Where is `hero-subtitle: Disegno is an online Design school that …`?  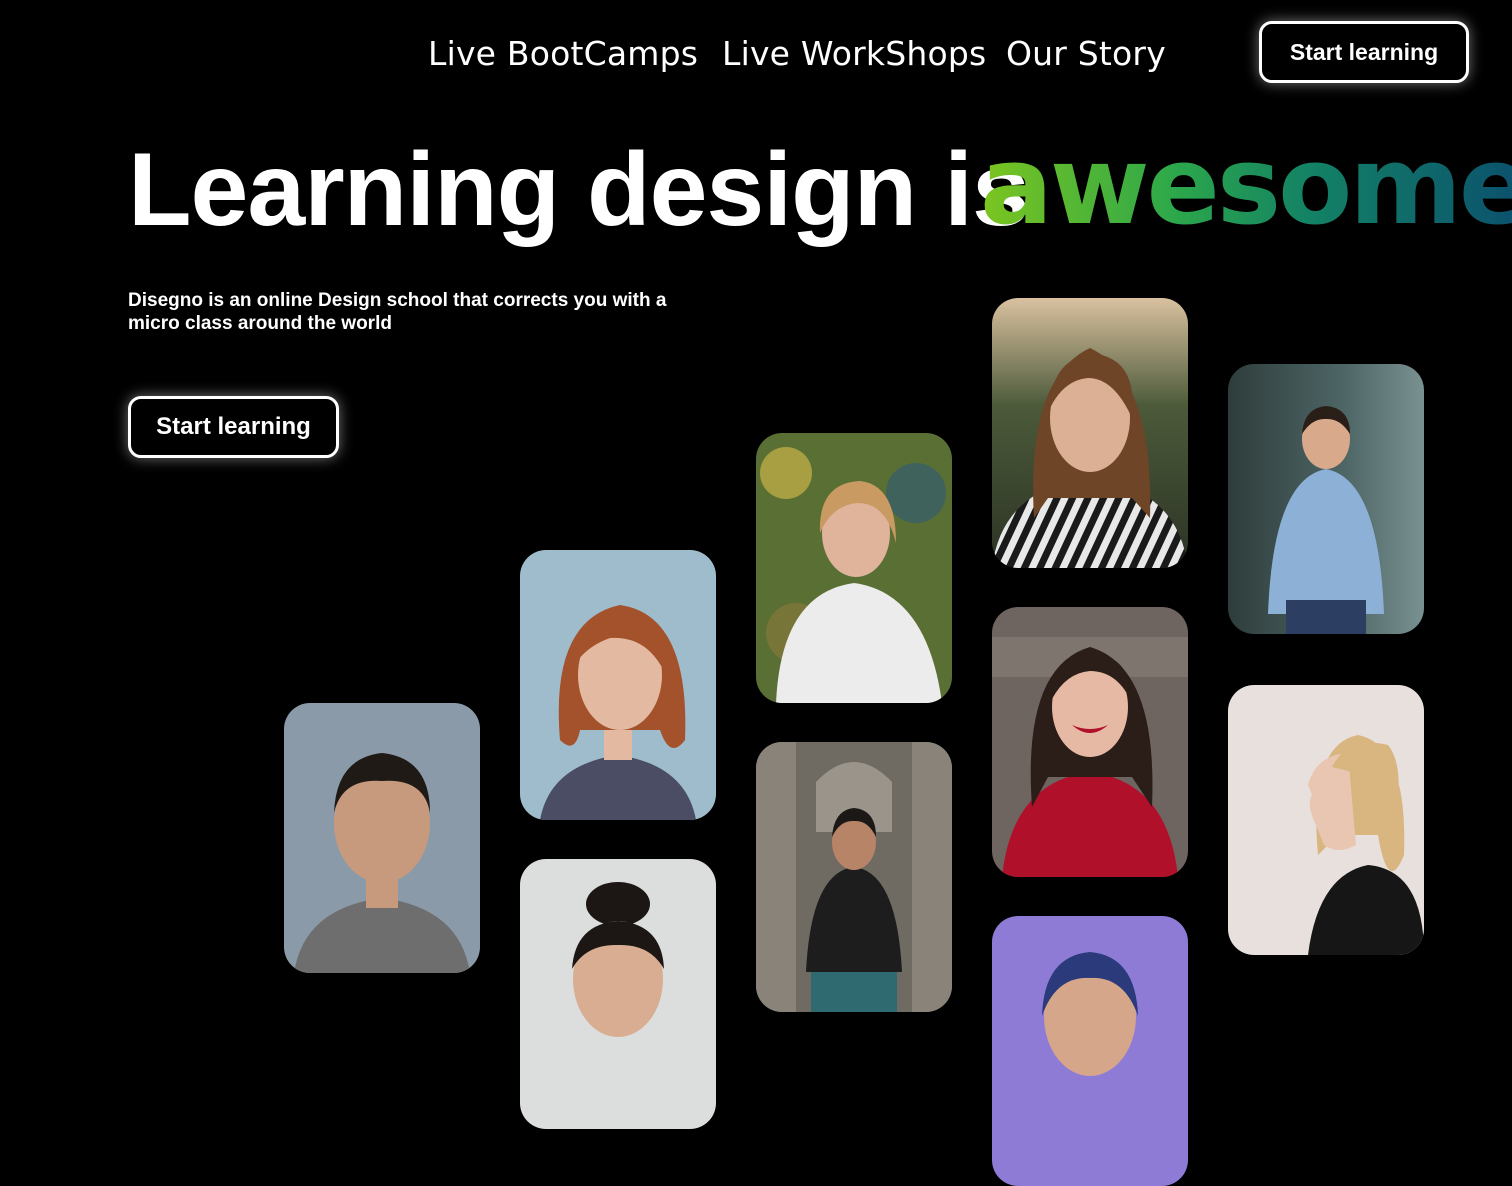
hero-subtitle: Disegno is an online Design school that … is located at coordinates (397, 312).